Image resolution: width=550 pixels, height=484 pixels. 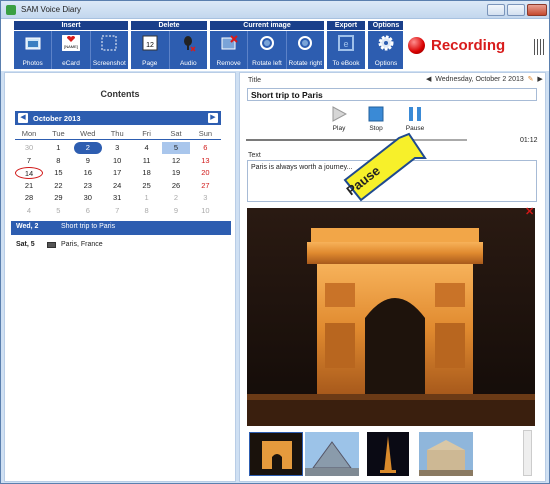 I want to click on recording-label: Recording, so click(x=468, y=45).